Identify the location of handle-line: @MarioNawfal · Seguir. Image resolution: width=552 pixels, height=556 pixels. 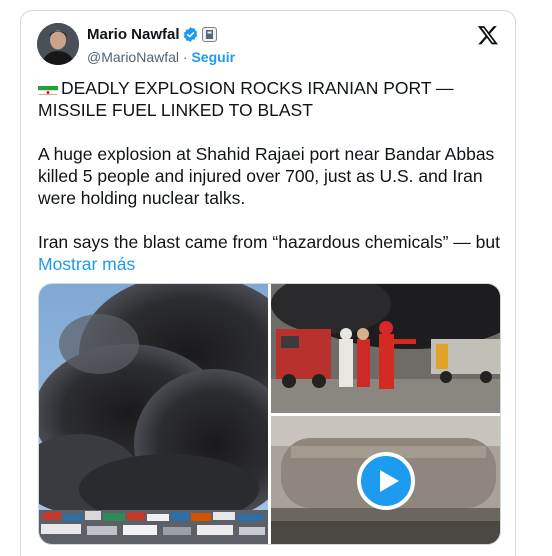
(161, 57).